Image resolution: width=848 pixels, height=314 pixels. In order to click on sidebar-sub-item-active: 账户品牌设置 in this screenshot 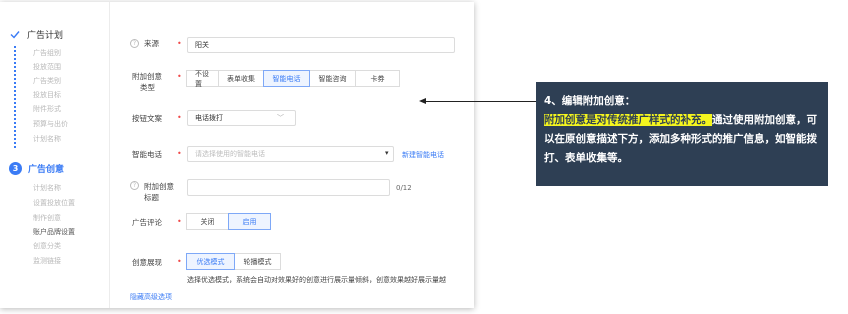, I will do `click(54, 232)`.